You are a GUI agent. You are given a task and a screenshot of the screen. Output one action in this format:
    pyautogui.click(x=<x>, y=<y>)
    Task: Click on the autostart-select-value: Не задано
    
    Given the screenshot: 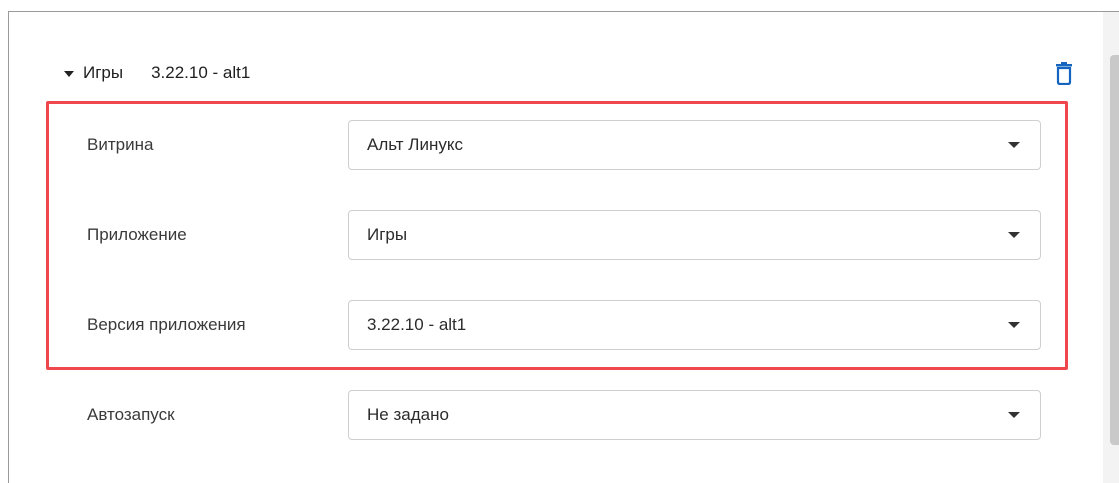 What is the action you would take?
    pyautogui.click(x=408, y=414)
    